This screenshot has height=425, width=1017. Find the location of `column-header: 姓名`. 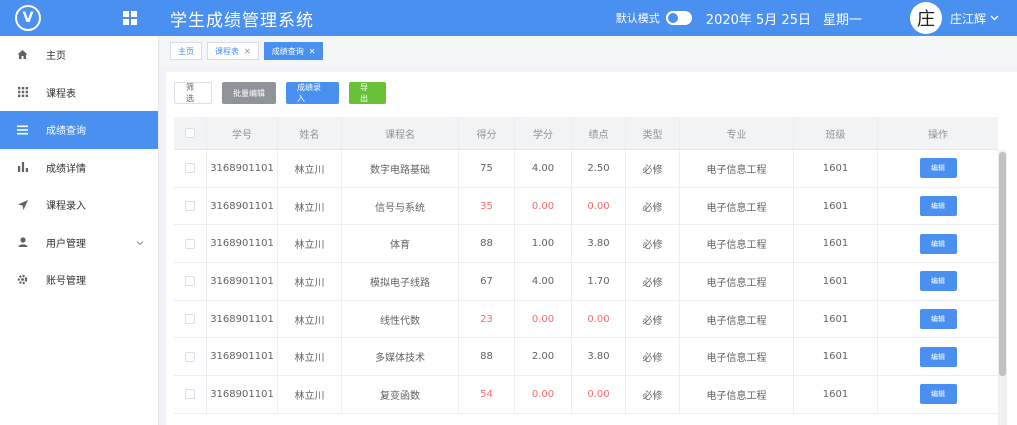

column-header: 姓名 is located at coordinates (310, 133).